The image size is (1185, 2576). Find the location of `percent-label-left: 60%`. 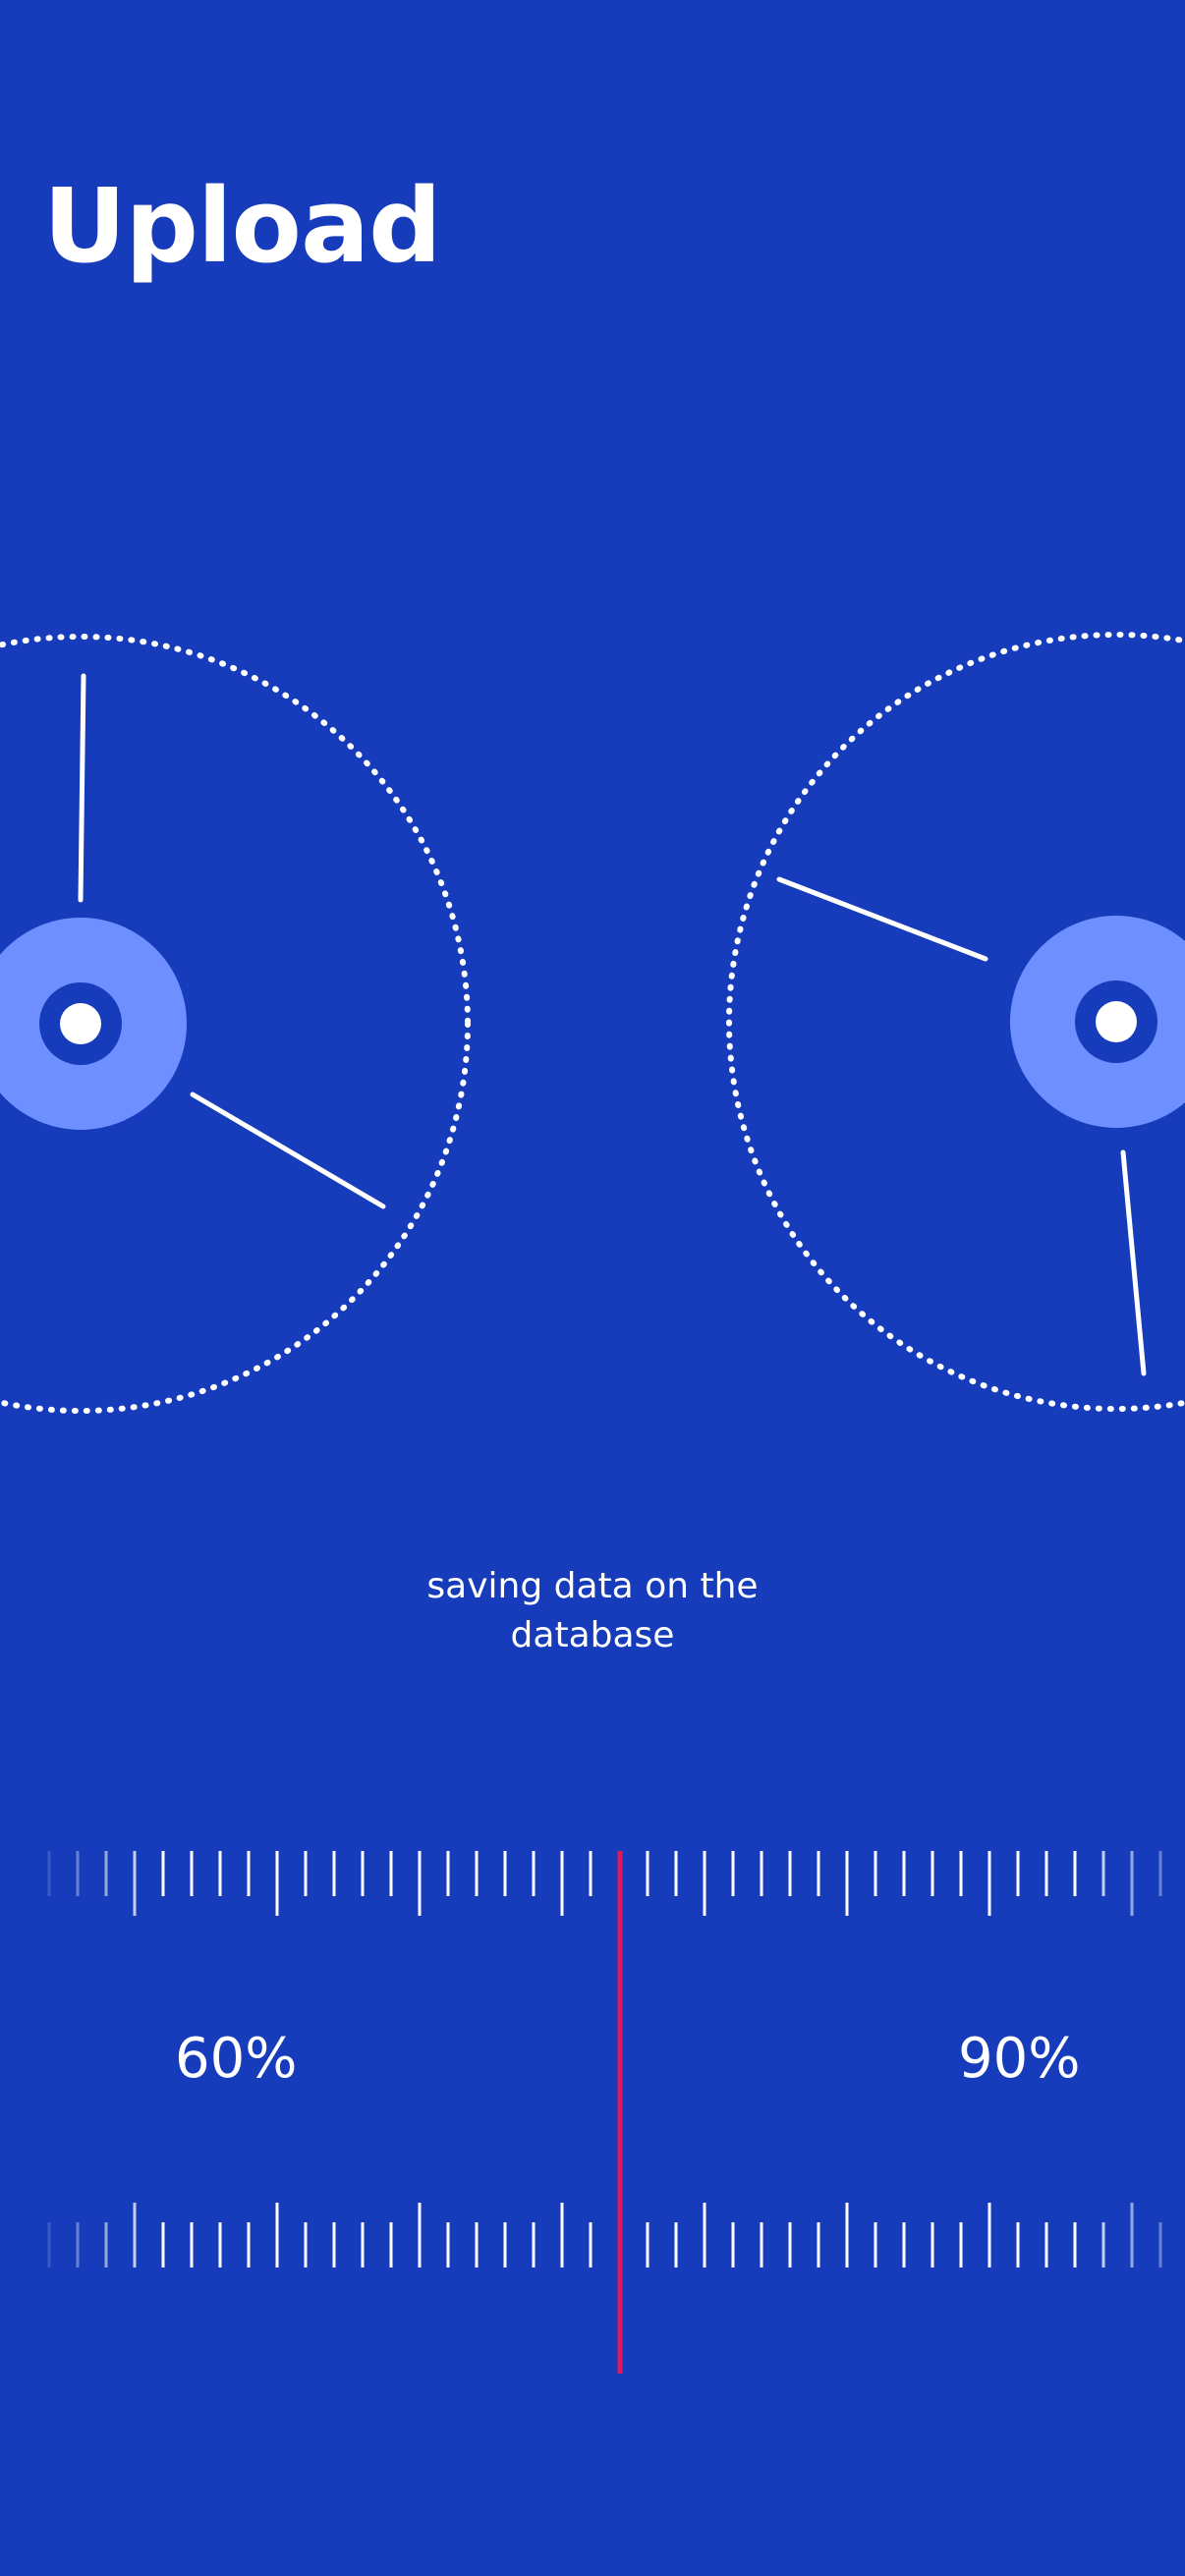

percent-label-left: 60% is located at coordinates (237, 2059).